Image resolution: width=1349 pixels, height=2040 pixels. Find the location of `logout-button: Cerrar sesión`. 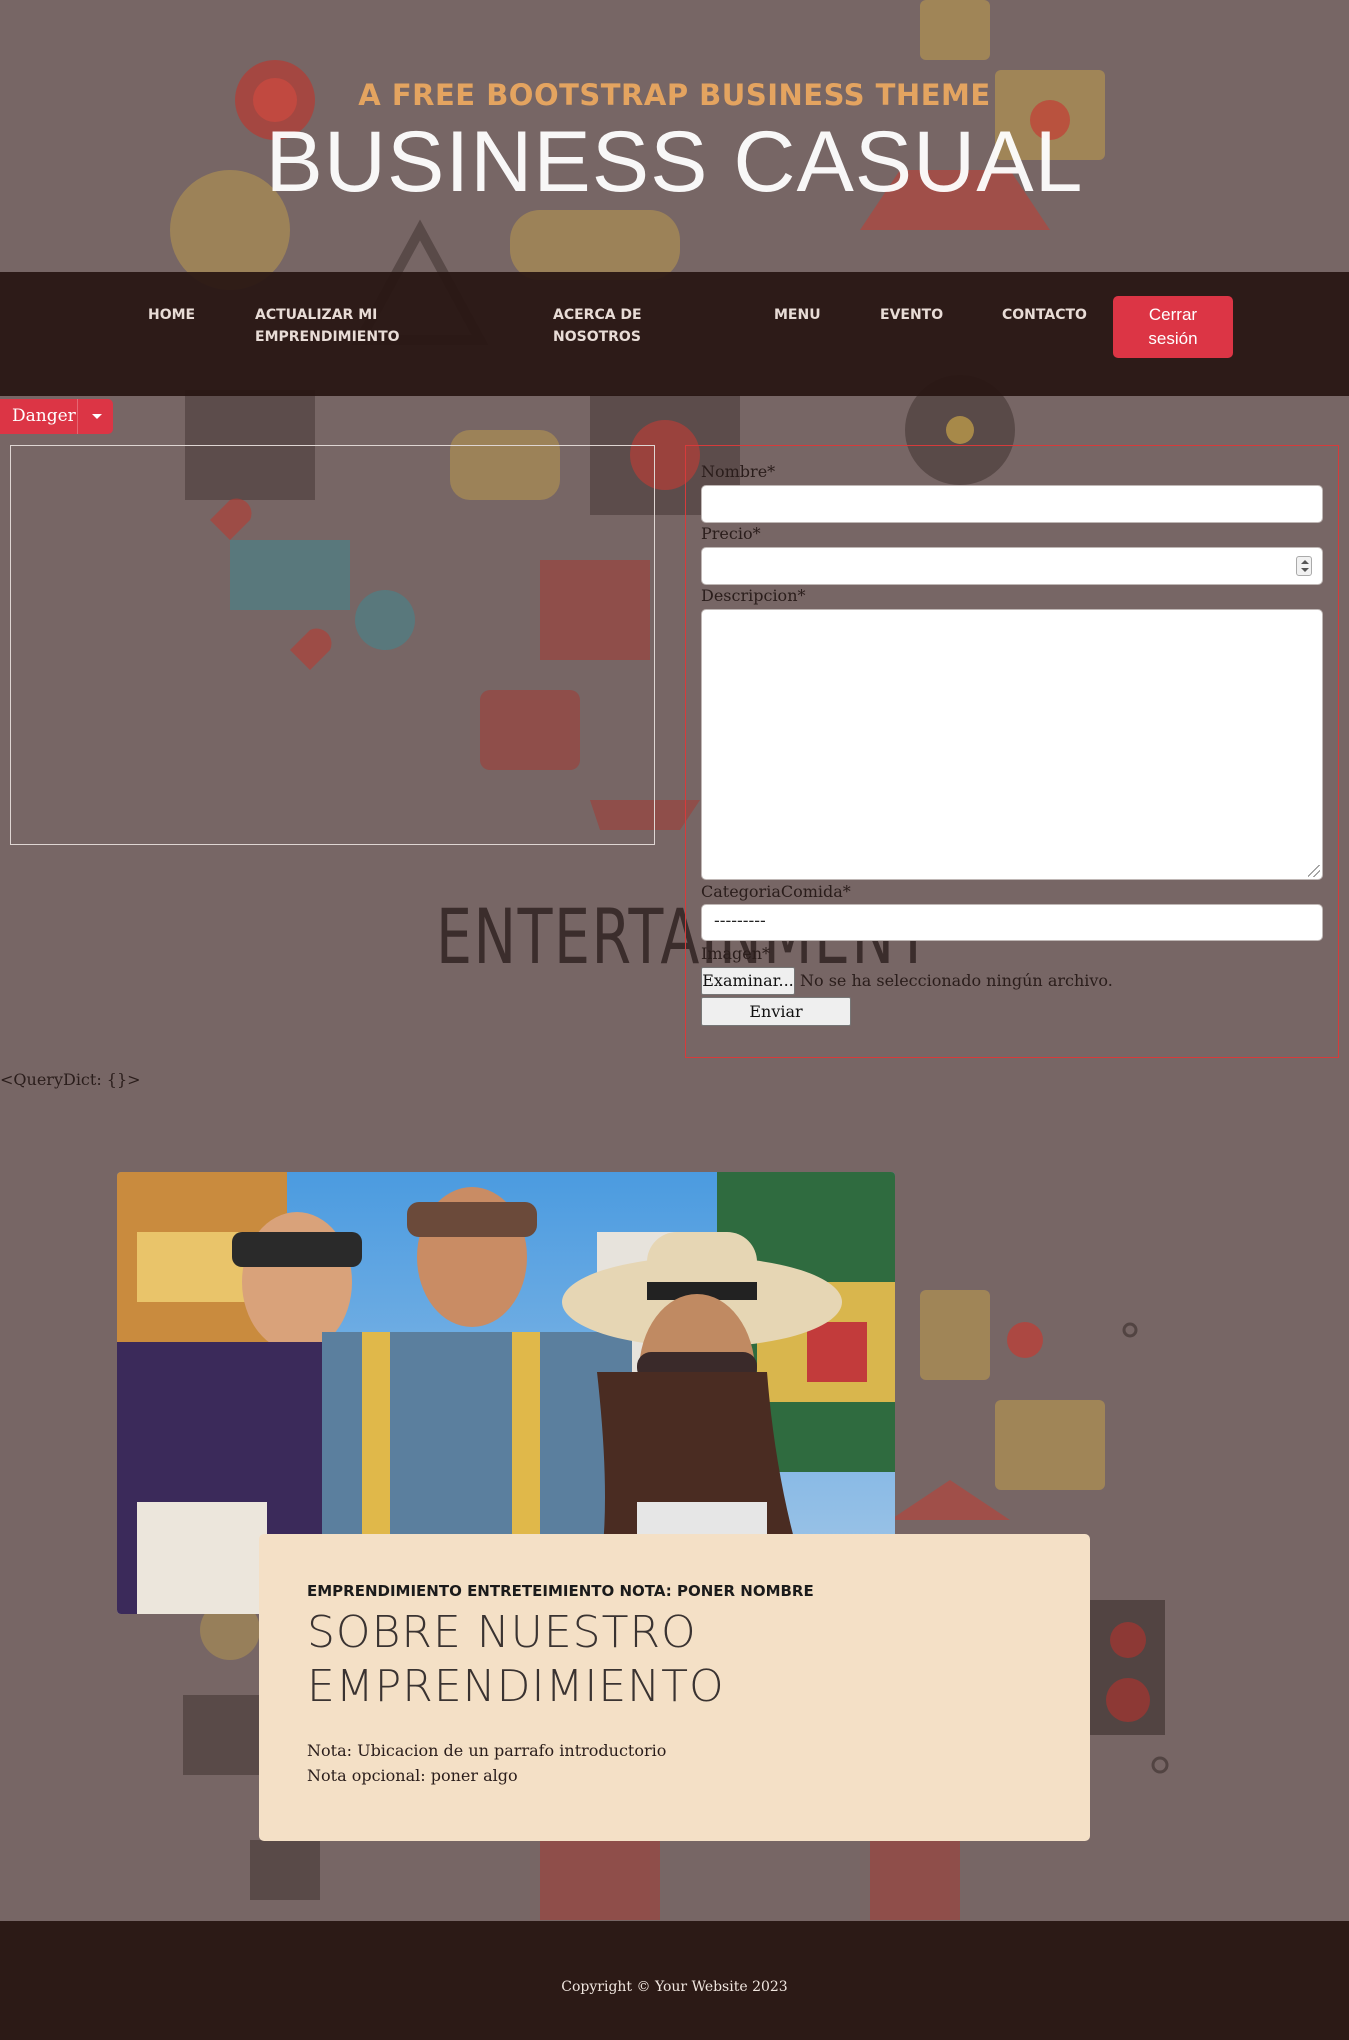

logout-button: Cerrar sesión is located at coordinates (1173, 327).